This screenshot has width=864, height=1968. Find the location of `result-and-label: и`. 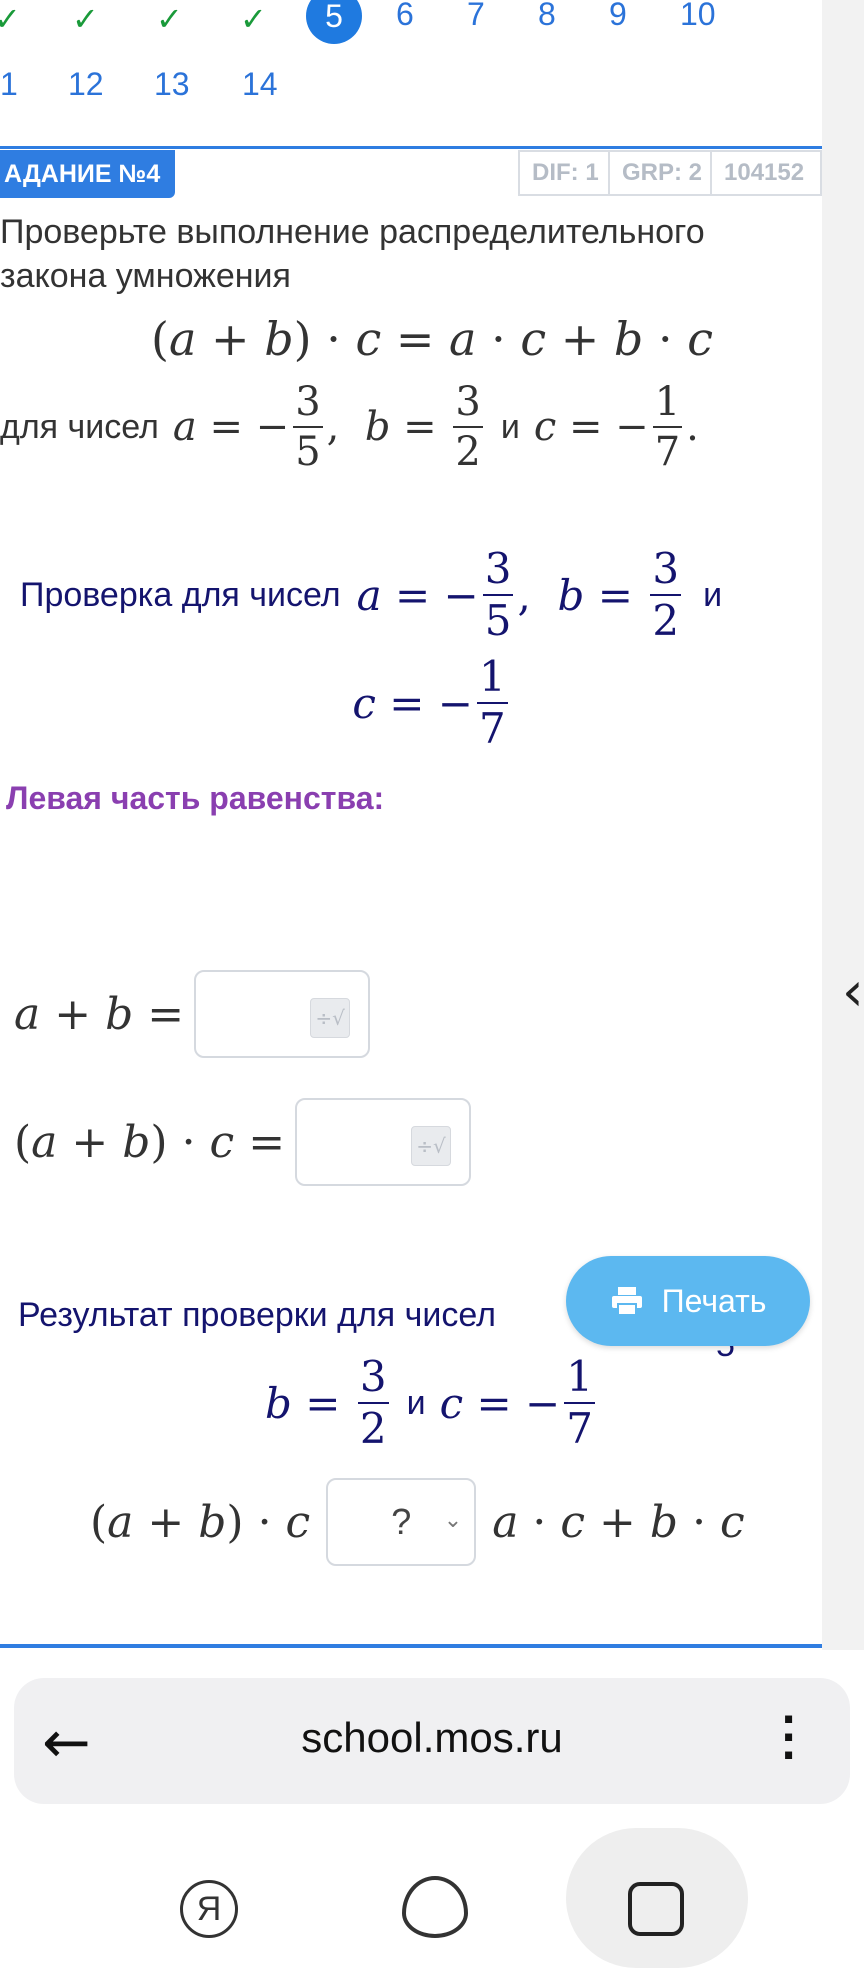

result-and-label: и is located at coordinates (416, 1402).